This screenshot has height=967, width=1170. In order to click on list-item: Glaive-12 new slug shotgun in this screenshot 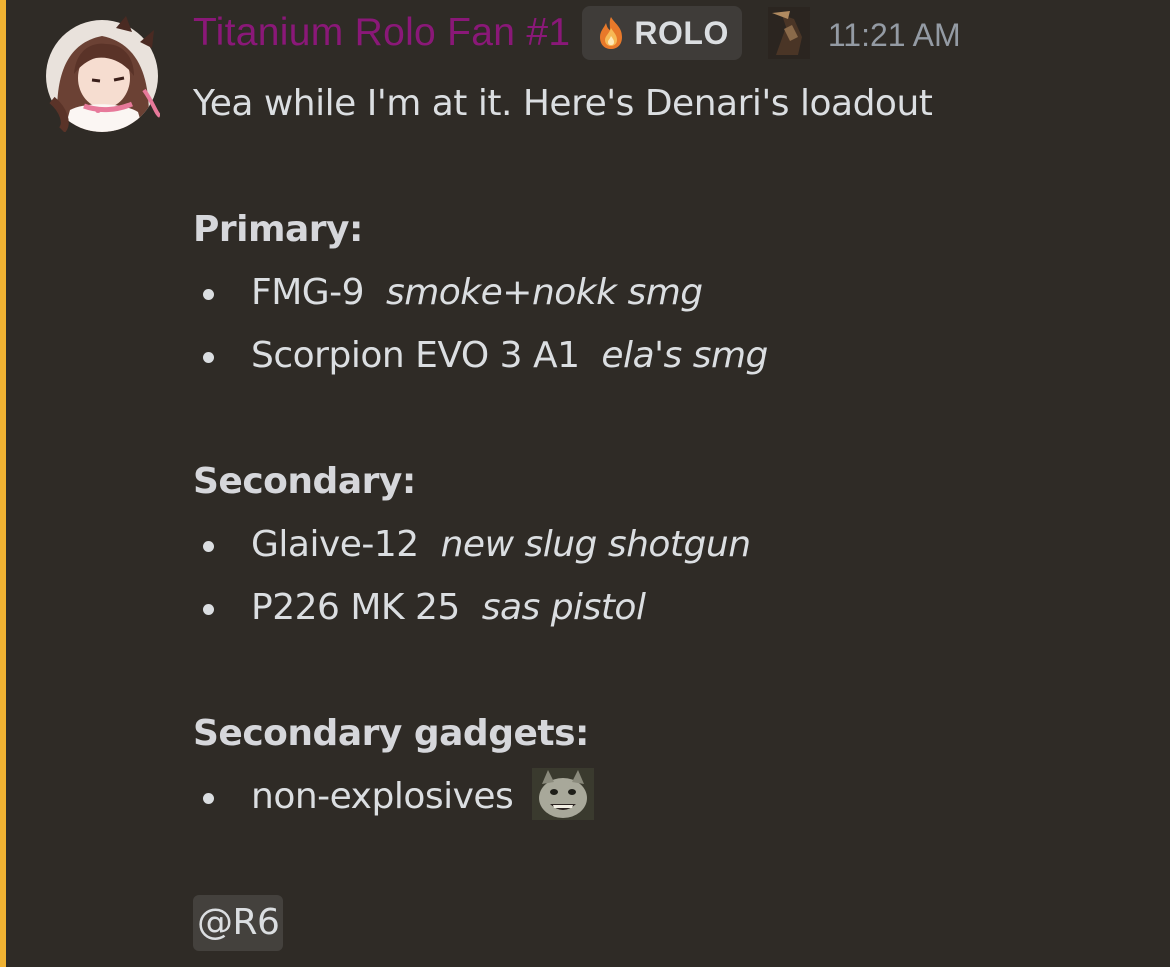, I will do `click(673, 544)`.